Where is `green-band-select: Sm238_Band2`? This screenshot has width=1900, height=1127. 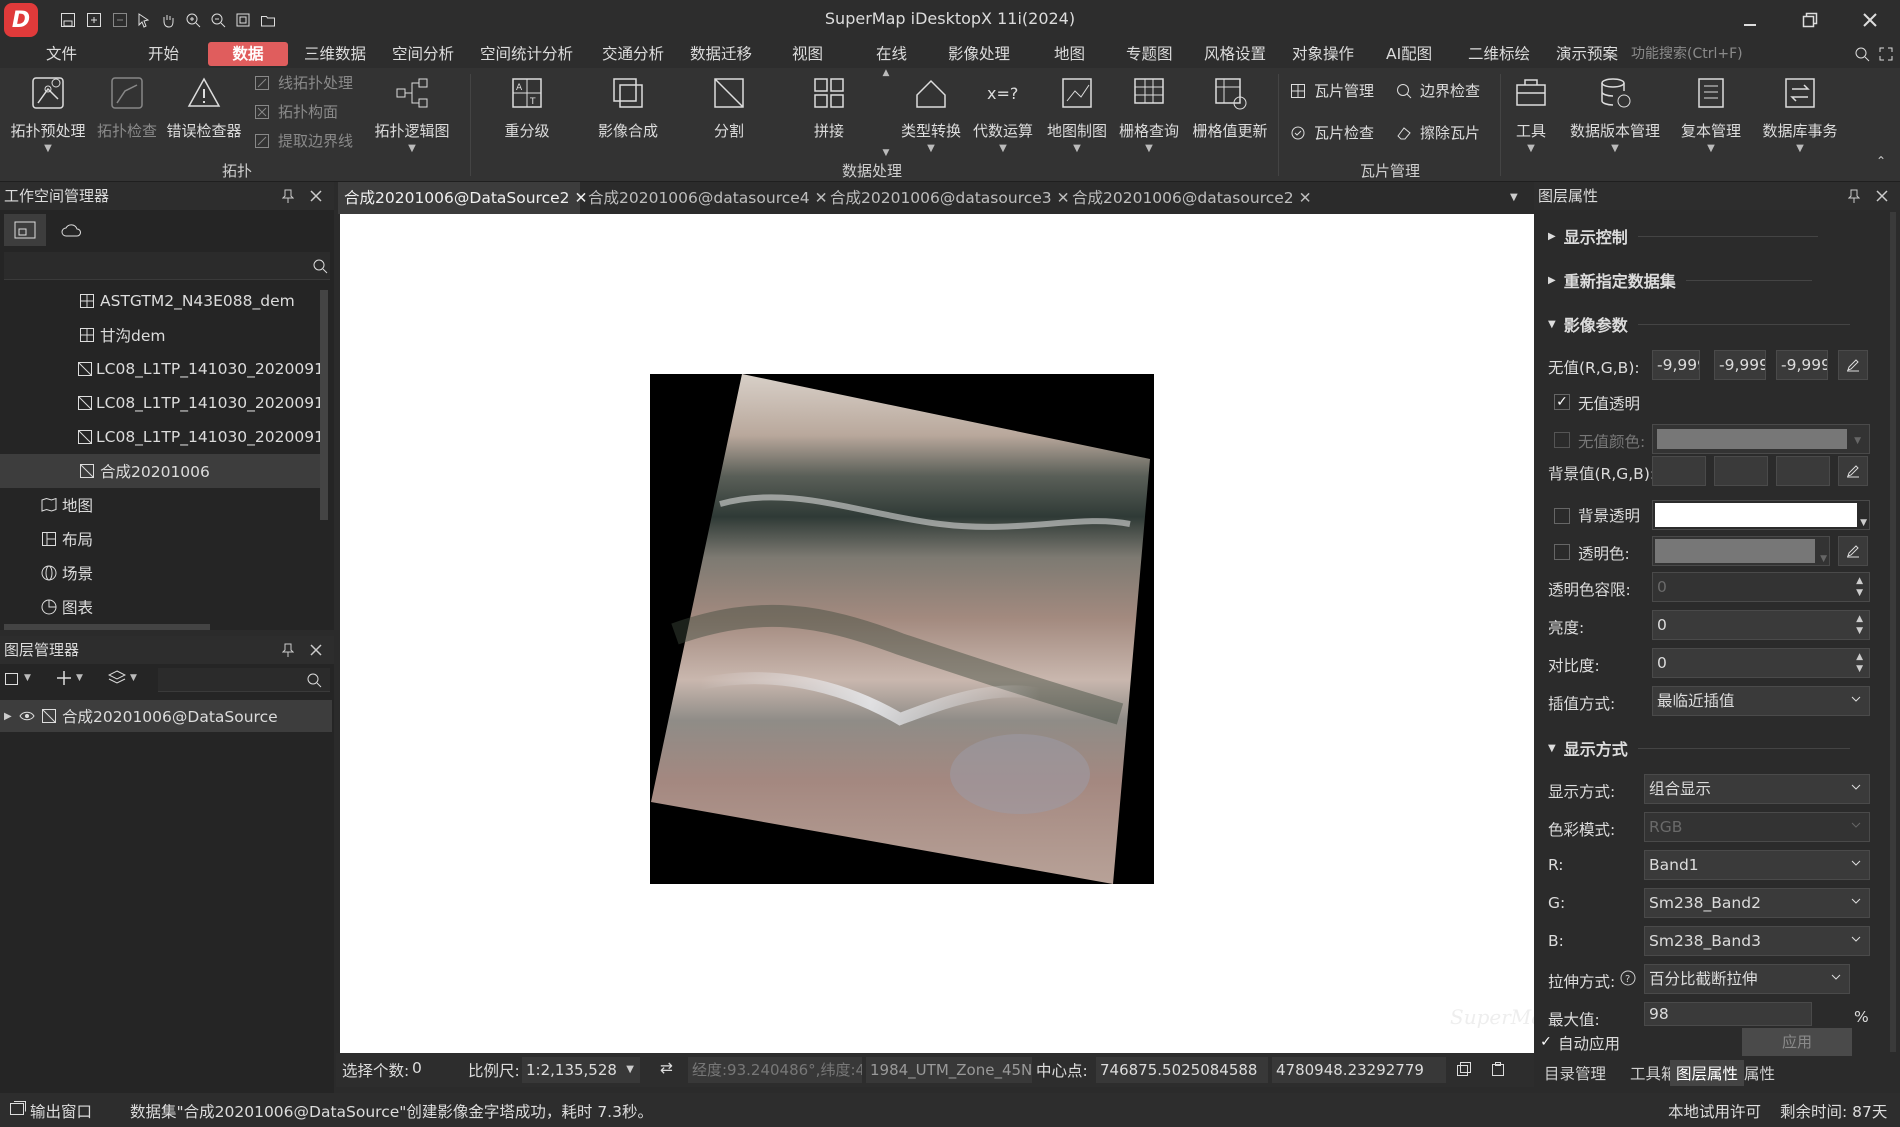
green-band-select: Sm238_Band2 is located at coordinates (1757, 903).